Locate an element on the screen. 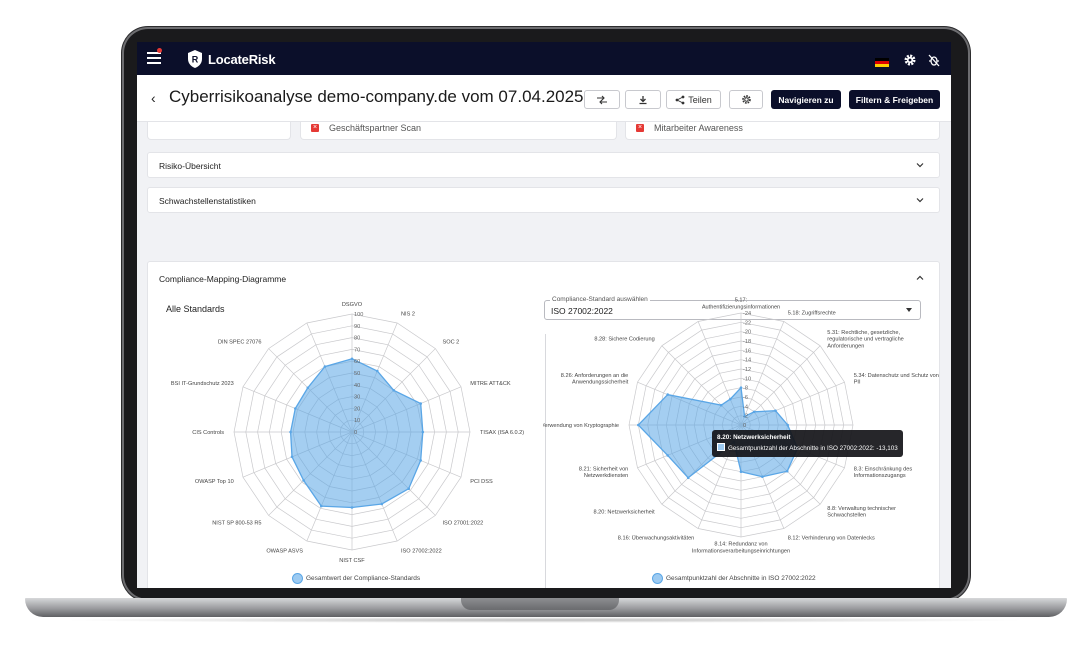 This screenshot has height=658, width=1080. accordion-vulnerability-stats: Schwachstellenstatistiken is located at coordinates (543, 200).